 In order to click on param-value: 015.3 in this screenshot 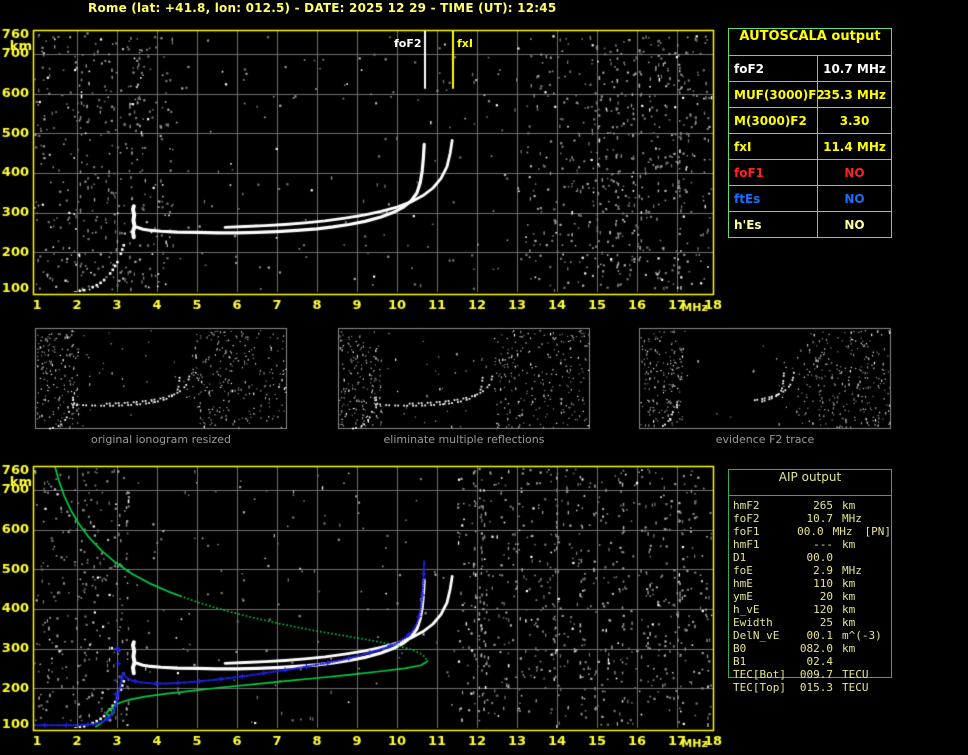, I will do `click(816, 687)`.